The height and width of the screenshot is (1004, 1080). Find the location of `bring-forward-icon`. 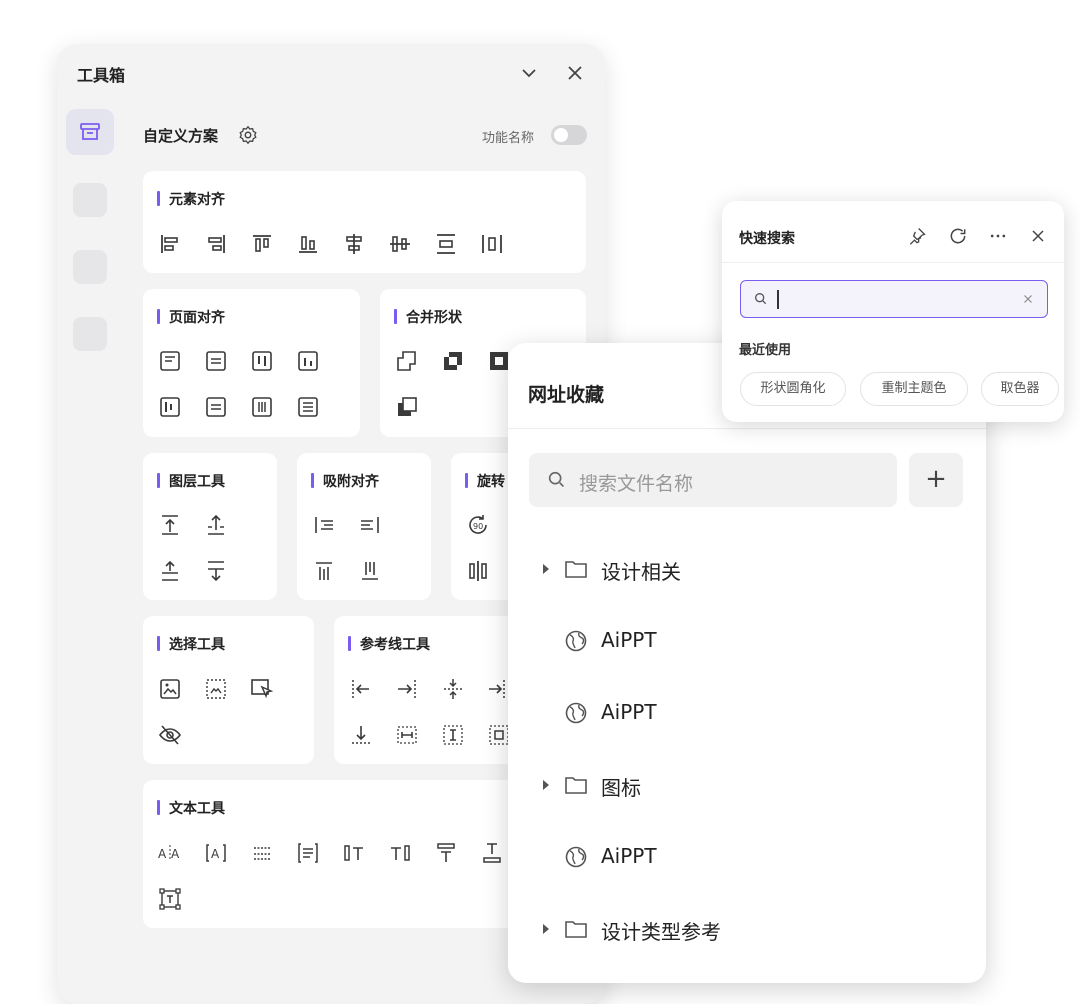

bring-forward-icon is located at coordinates (216, 525).